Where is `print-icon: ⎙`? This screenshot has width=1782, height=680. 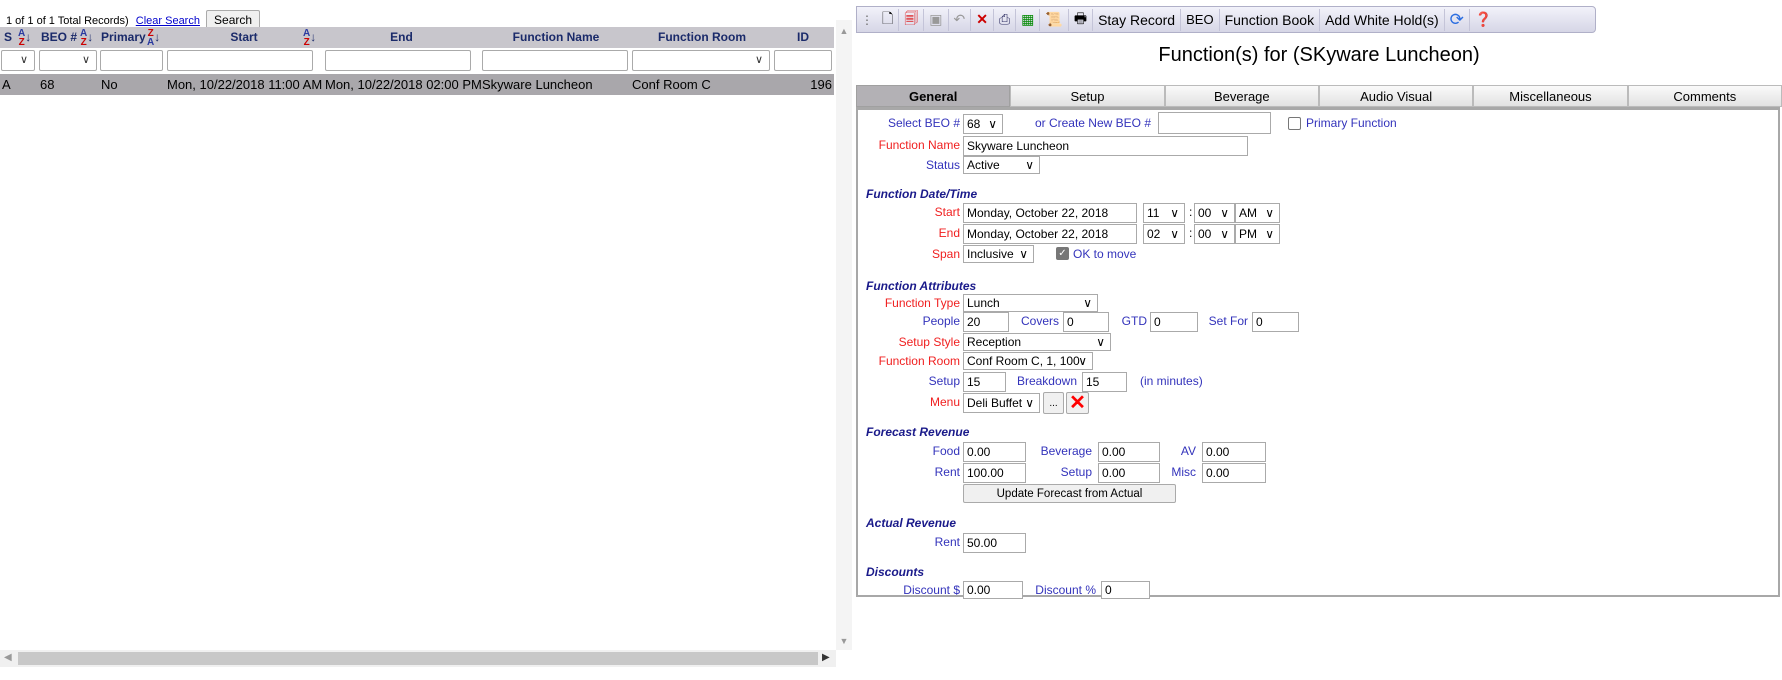 print-icon: ⎙ is located at coordinates (1005, 19).